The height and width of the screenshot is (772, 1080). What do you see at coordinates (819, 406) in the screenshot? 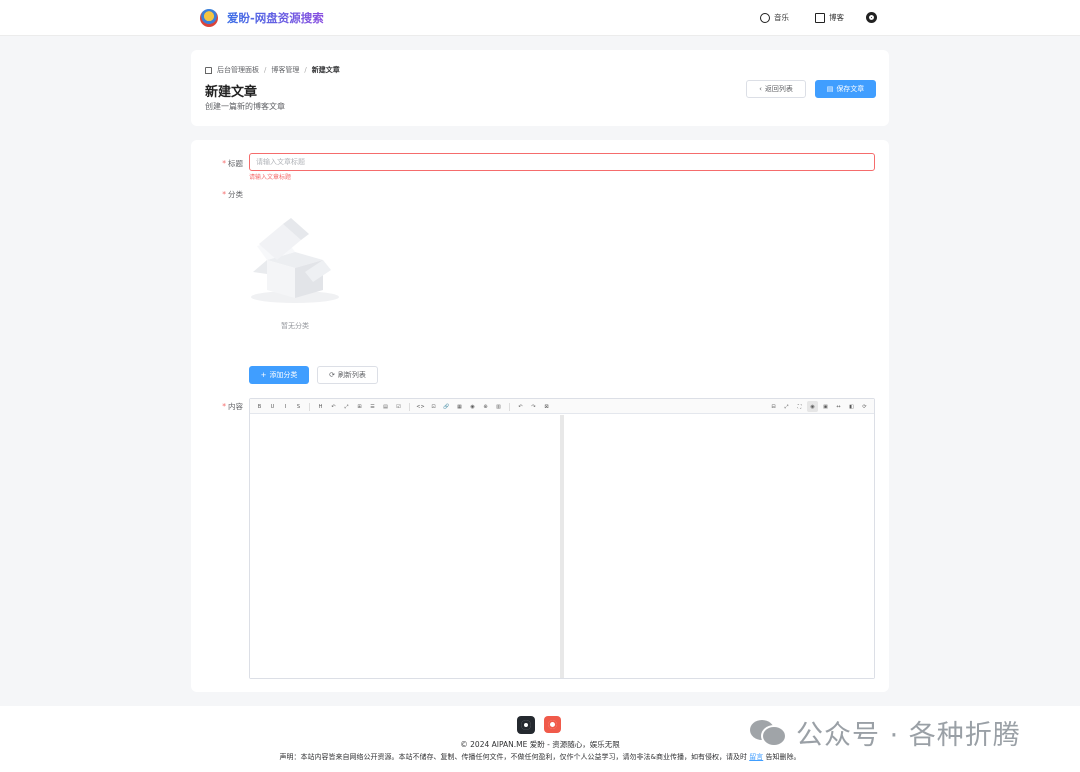
I see `toolbar-right-group: ⊟ ⤢ ⛶ ◉ ▣ ↔ ◧ ⟳` at bounding box center [819, 406].